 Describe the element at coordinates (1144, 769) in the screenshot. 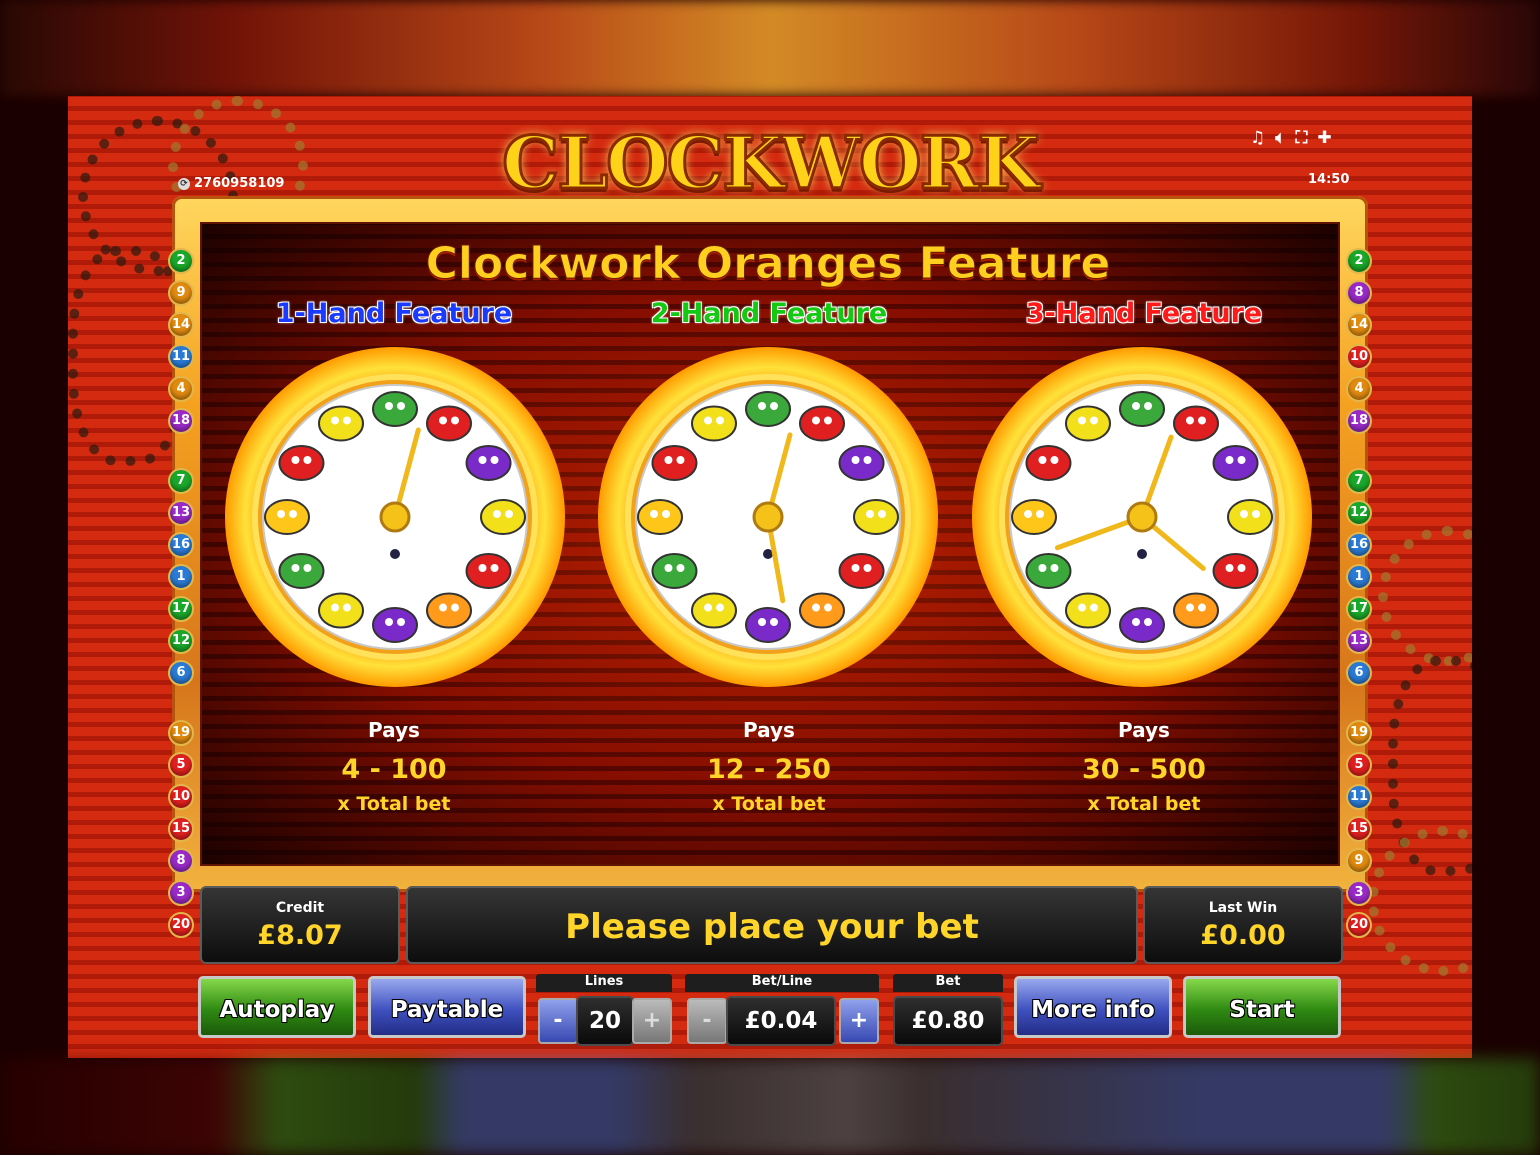

I see `pays-range: 30 - 500` at that location.